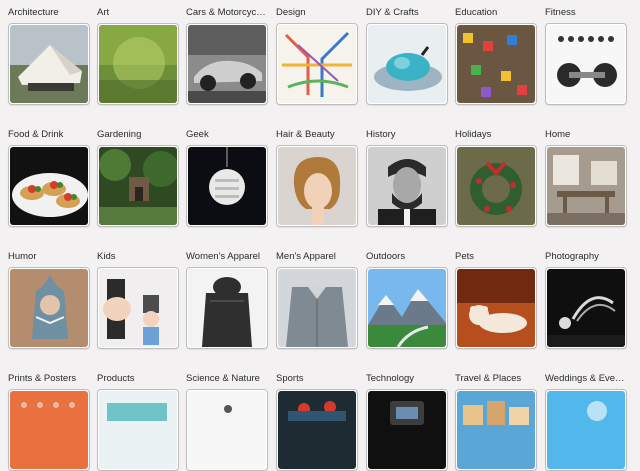 This screenshot has height=471, width=640. I want to click on fitness-icon, so click(586, 64).